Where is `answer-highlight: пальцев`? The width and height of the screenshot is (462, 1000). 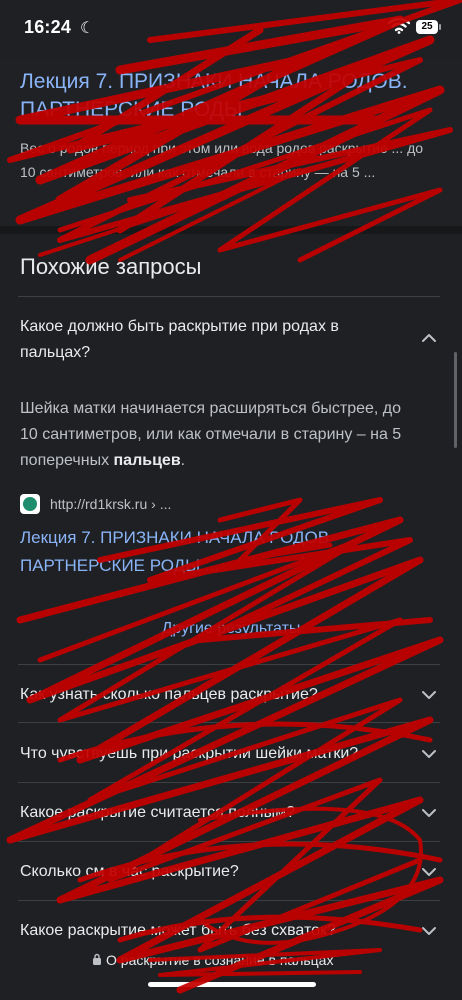 answer-highlight: пальцев is located at coordinates (147, 460).